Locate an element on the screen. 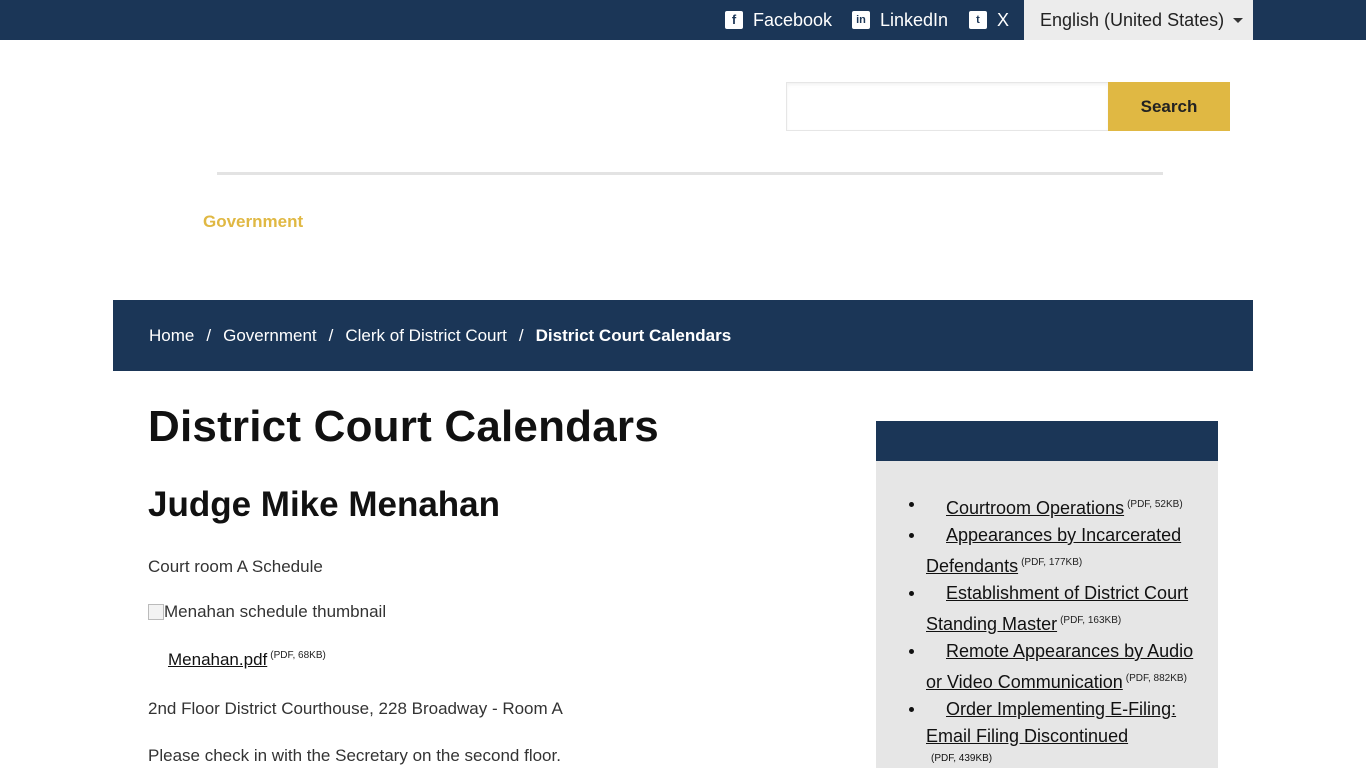 The width and height of the screenshot is (1366, 768). language-selector: English (United States) is located at coordinates (1138, 20).